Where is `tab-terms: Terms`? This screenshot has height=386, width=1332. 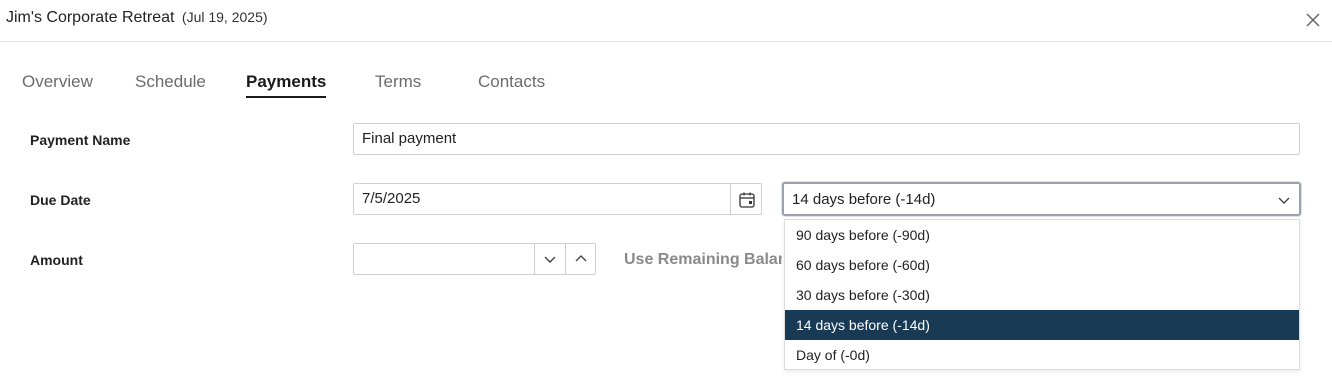 tab-terms: Terms is located at coordinates (398, 82).